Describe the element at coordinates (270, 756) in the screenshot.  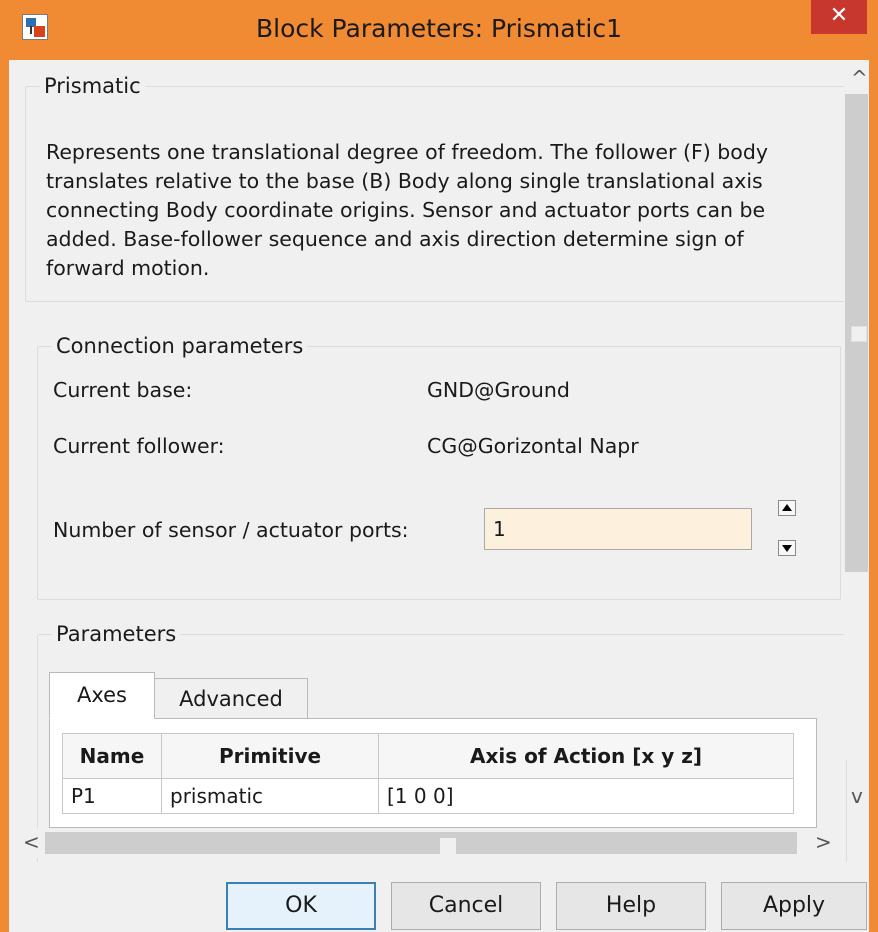
I see `column-header-primitive: Primitive` at that location.